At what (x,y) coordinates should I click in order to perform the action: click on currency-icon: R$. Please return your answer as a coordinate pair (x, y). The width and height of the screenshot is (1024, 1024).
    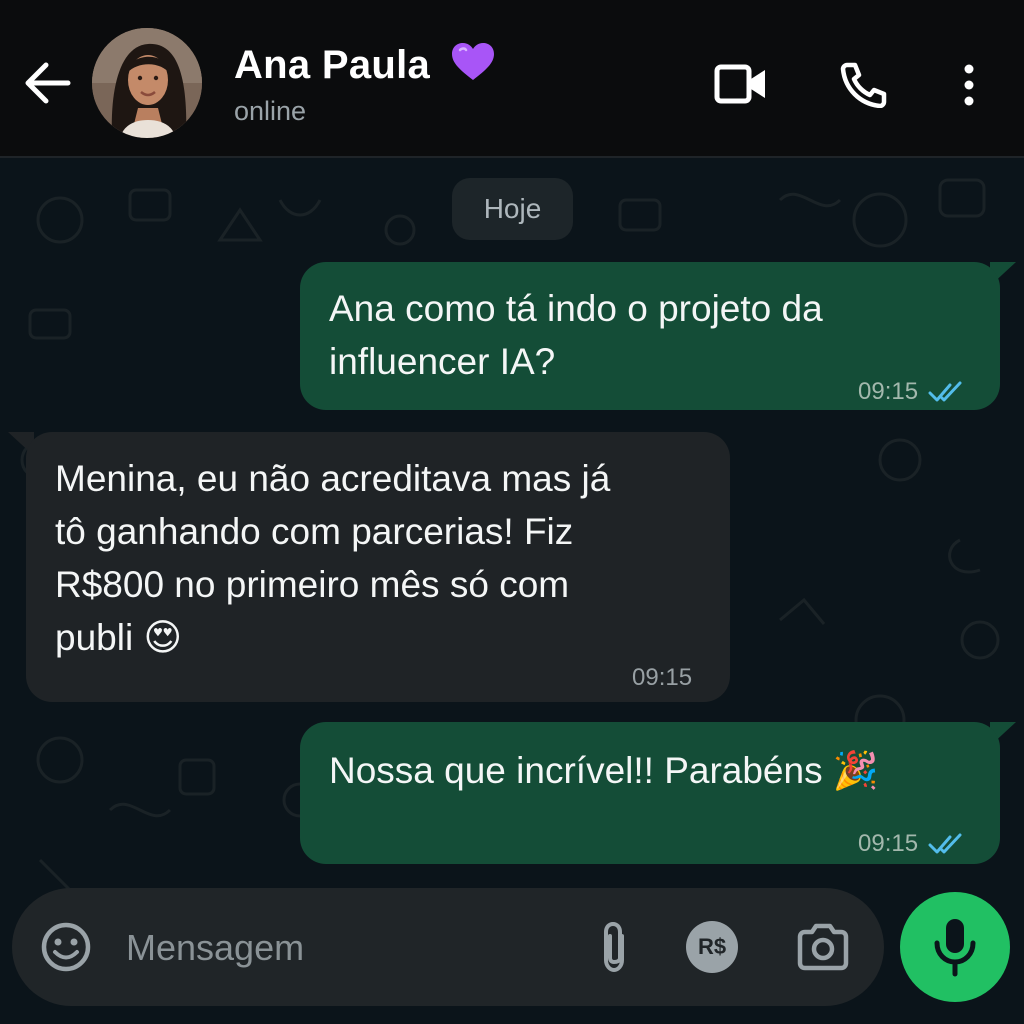
    Looking at the image, I should click on (712, 946).